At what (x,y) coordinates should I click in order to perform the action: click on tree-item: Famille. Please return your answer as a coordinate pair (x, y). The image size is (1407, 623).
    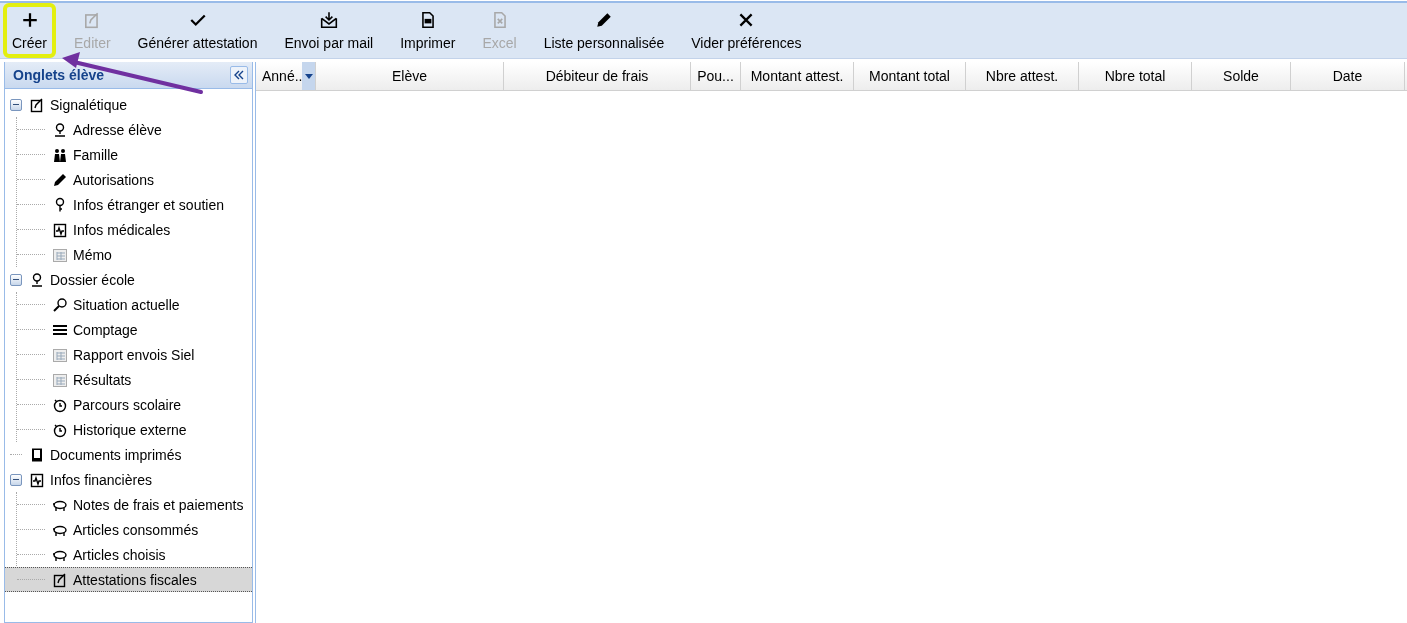
    Looking at the image, I should click on (134, 154).